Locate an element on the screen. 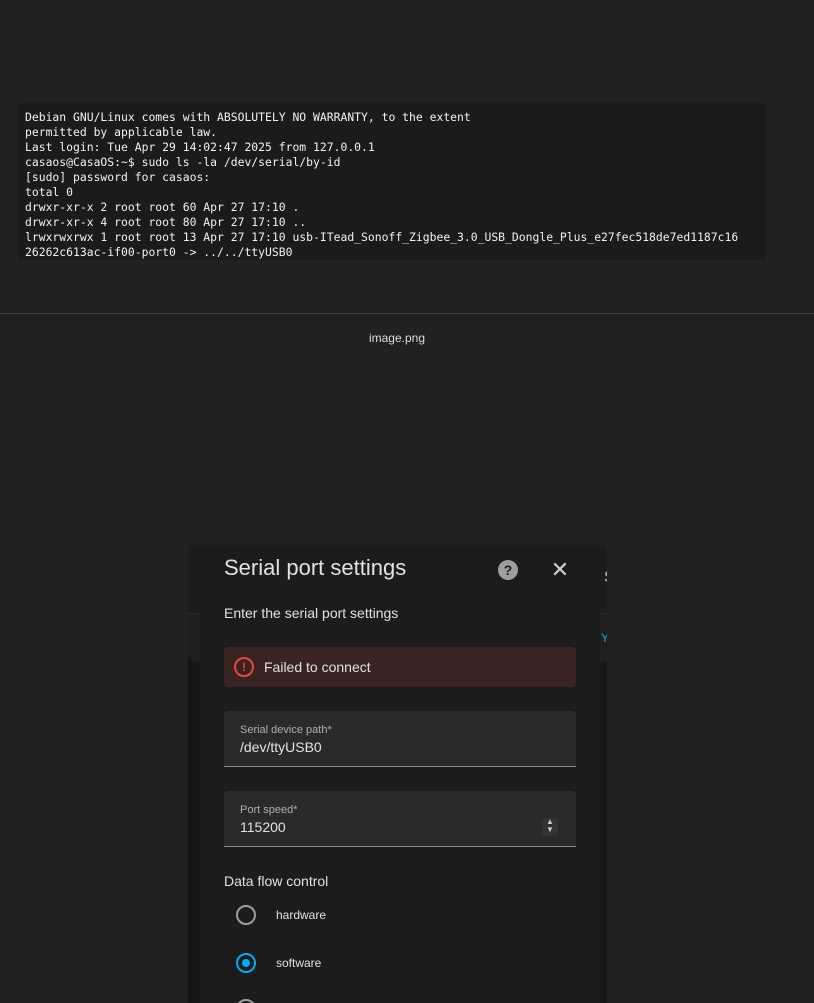 This screenshot has width=814, height=1003. field-value: /dev/ttyUSB0 is located at coordinates (281, 747).